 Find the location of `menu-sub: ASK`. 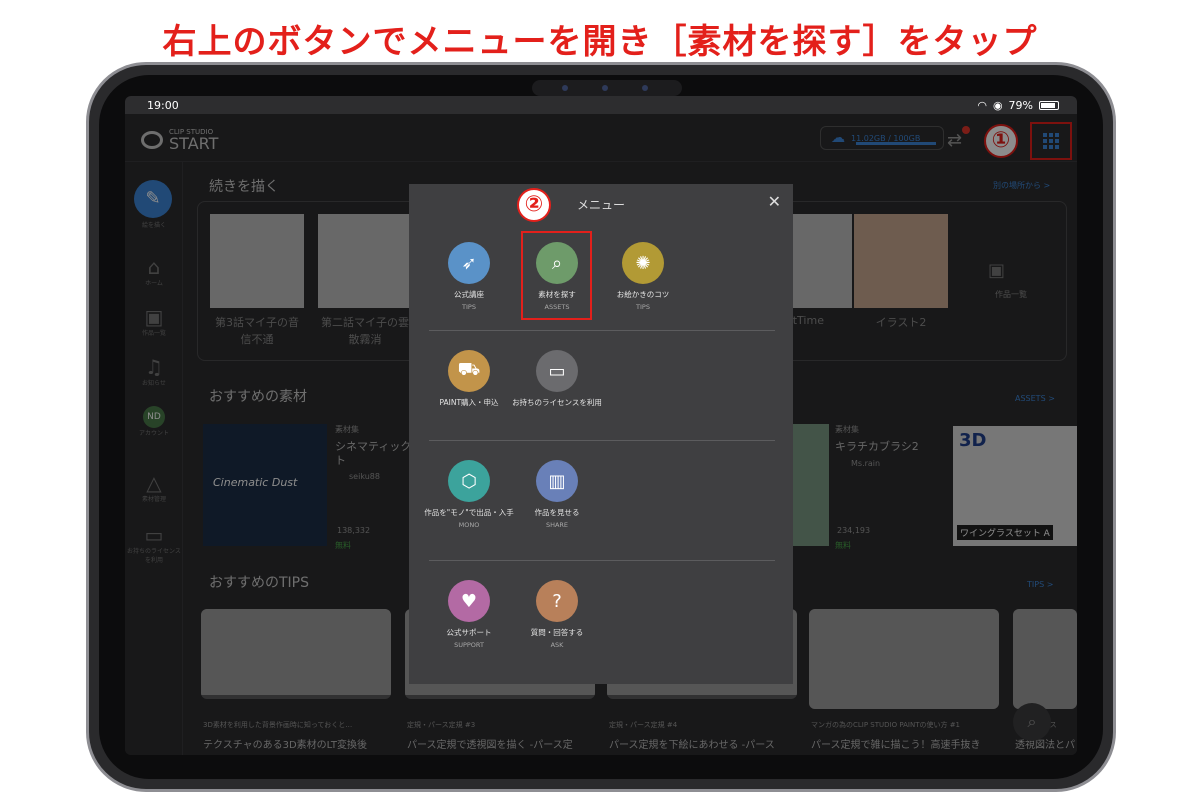

menu-sub: ASK is located at coordinates (557, 645).